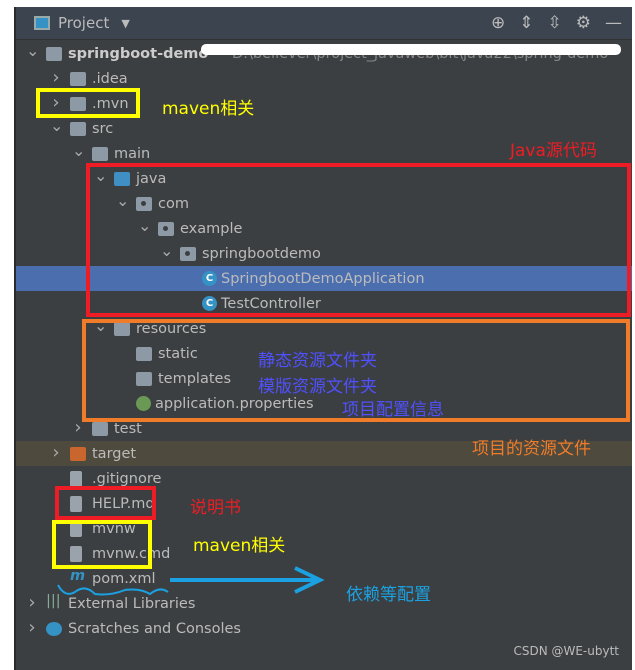 This screenshot has width=635, height=670. I want to click on tree-item-label: main, so click(132, 153).